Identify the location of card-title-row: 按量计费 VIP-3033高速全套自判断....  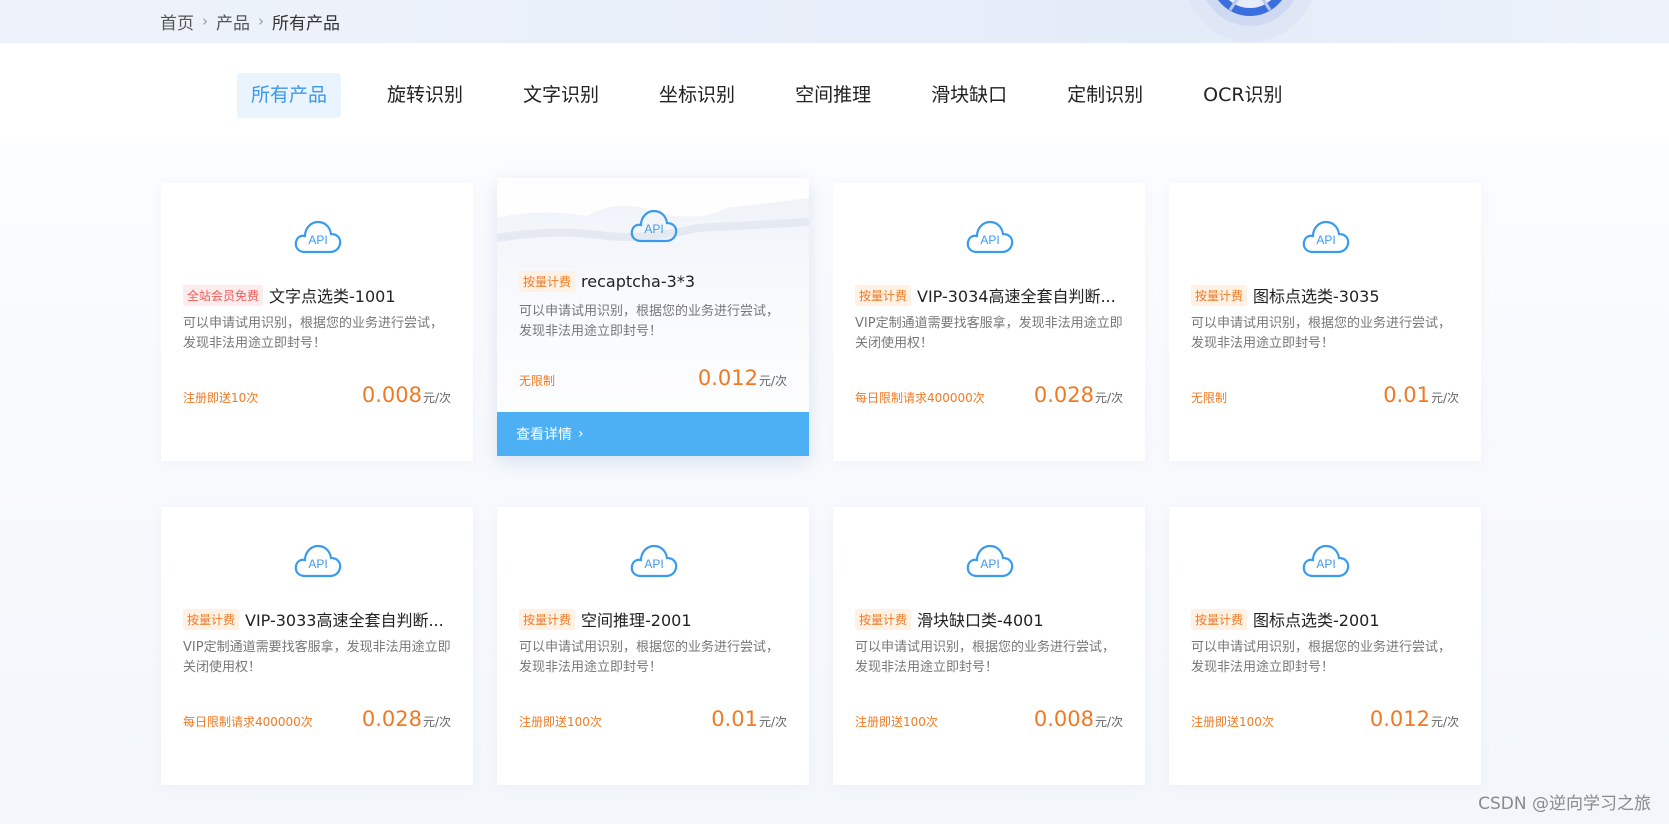
(319, 619).